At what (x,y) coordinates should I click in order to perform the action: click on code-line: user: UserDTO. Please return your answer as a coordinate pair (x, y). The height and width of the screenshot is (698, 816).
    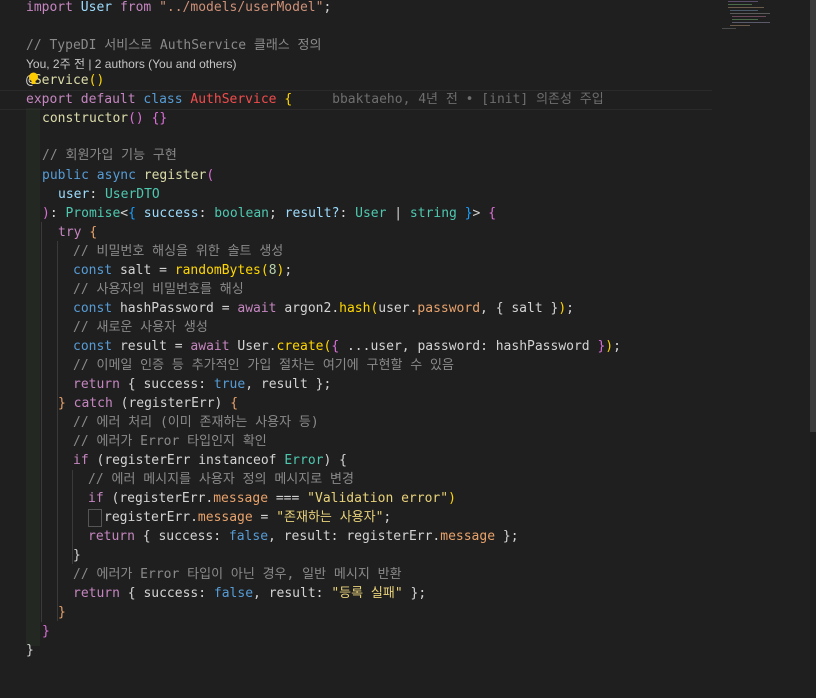
    Looking at the image, I should click on (437, 194).